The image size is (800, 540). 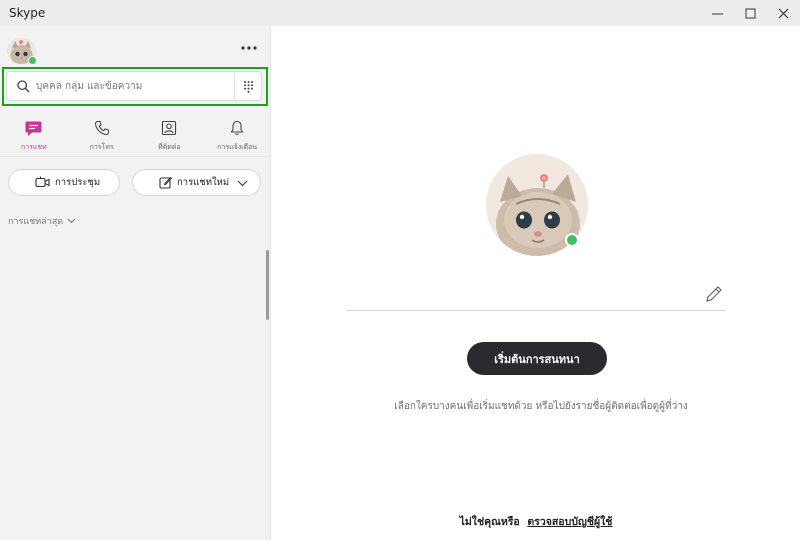 I want to click on start-conversation-button: เริ่มต้นการสนทนา, so click(x=537, y=358).